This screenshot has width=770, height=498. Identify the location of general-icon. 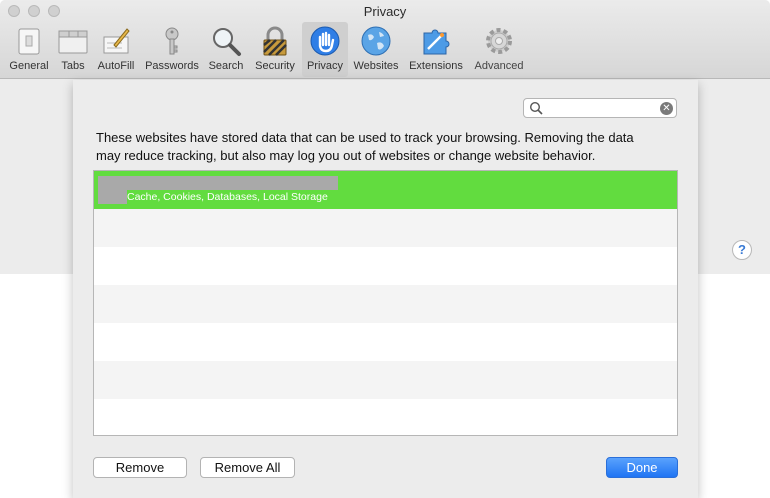
(29, 41).